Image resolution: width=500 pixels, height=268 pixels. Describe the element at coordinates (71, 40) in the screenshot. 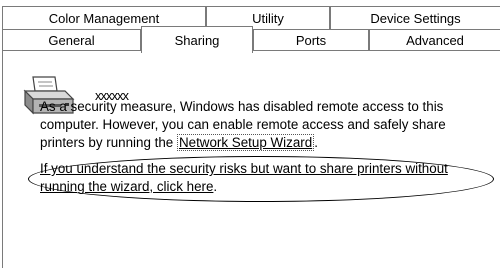

I see `tab-general: General` at that location.